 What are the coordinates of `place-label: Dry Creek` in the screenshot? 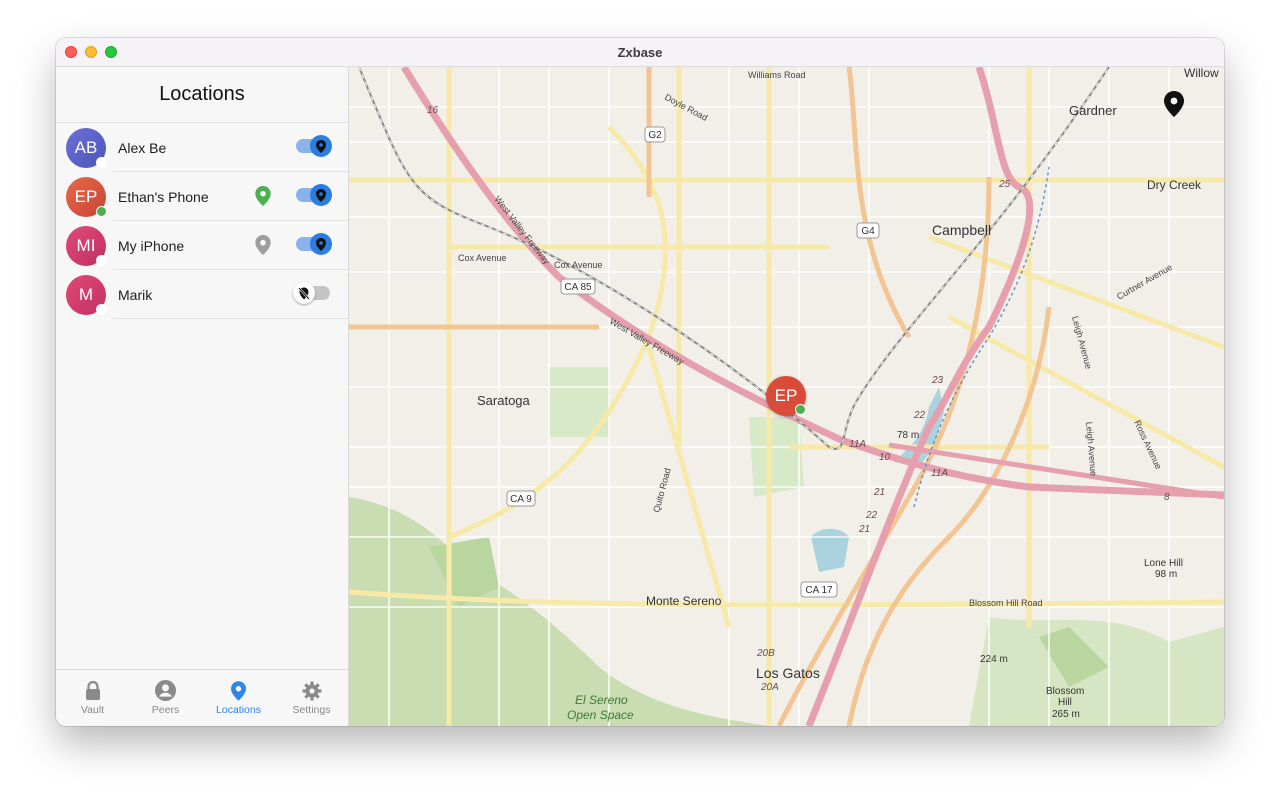 It's located at (1174, 185).